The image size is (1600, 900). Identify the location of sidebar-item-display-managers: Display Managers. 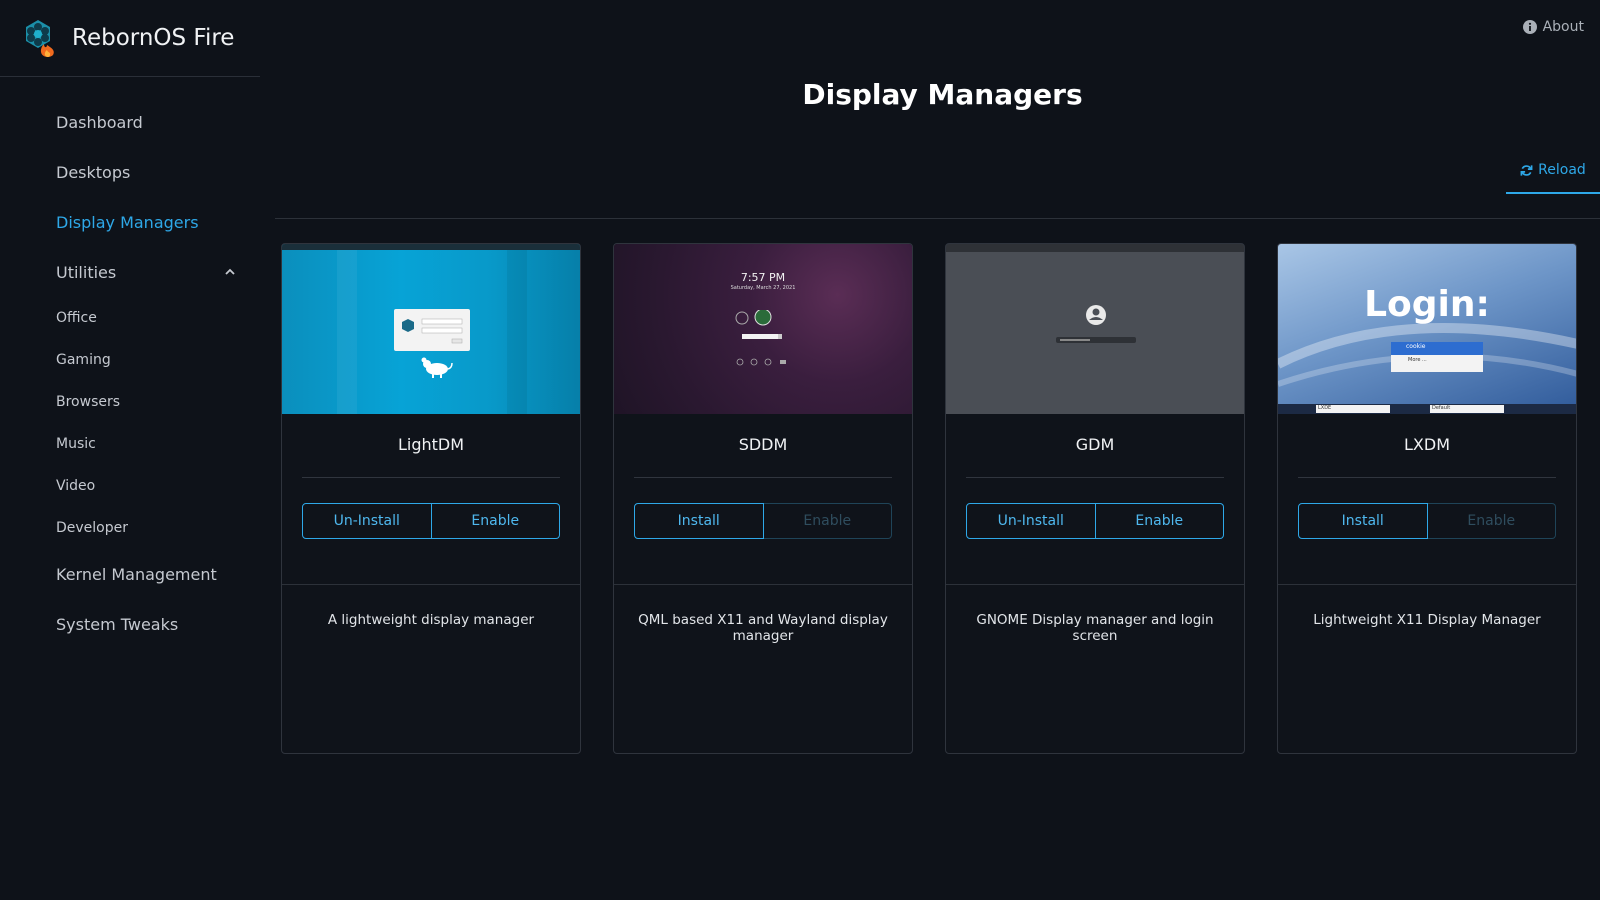
(130, 222).